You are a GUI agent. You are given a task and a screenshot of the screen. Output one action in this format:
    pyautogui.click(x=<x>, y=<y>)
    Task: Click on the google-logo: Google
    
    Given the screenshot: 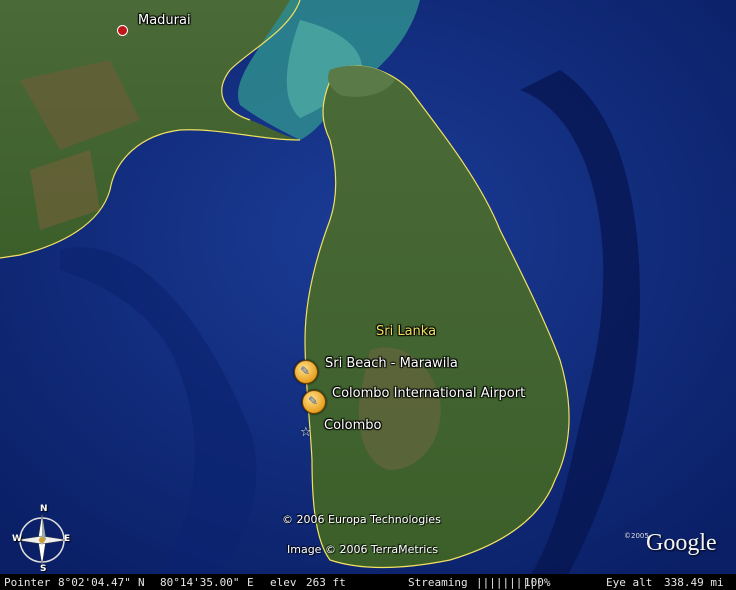 What is the action you would take?
    pyautogui.click(x=681, y=543)
    